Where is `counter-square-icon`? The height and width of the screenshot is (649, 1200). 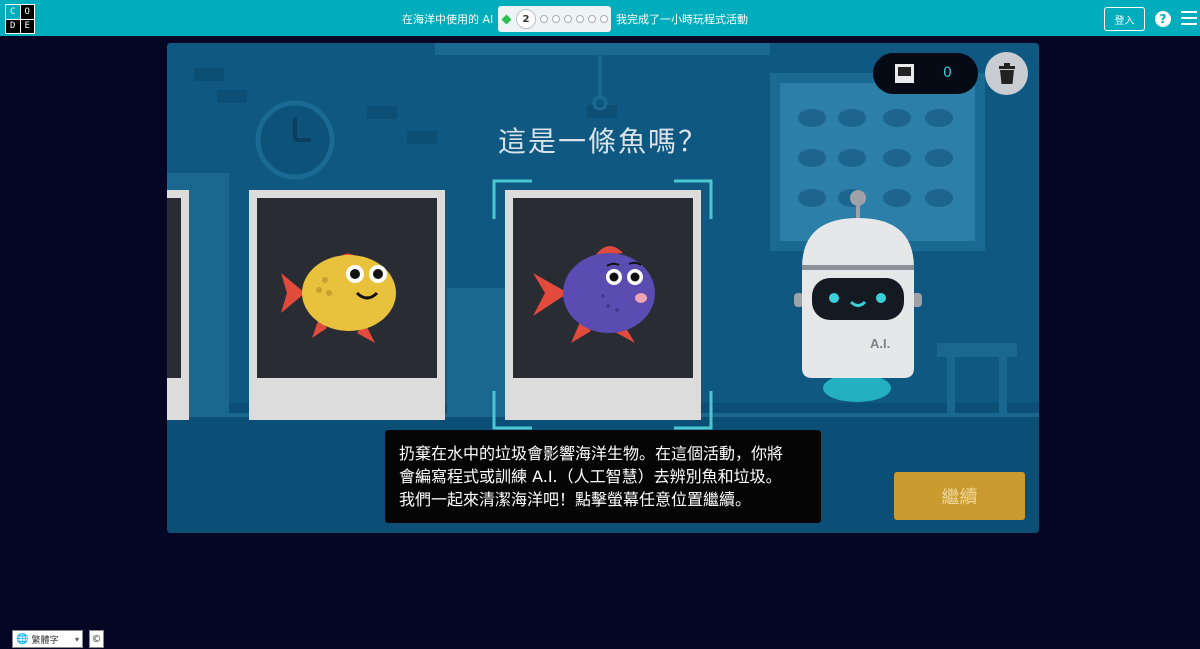
counter-square-icon is located at coordinates (904, 73).